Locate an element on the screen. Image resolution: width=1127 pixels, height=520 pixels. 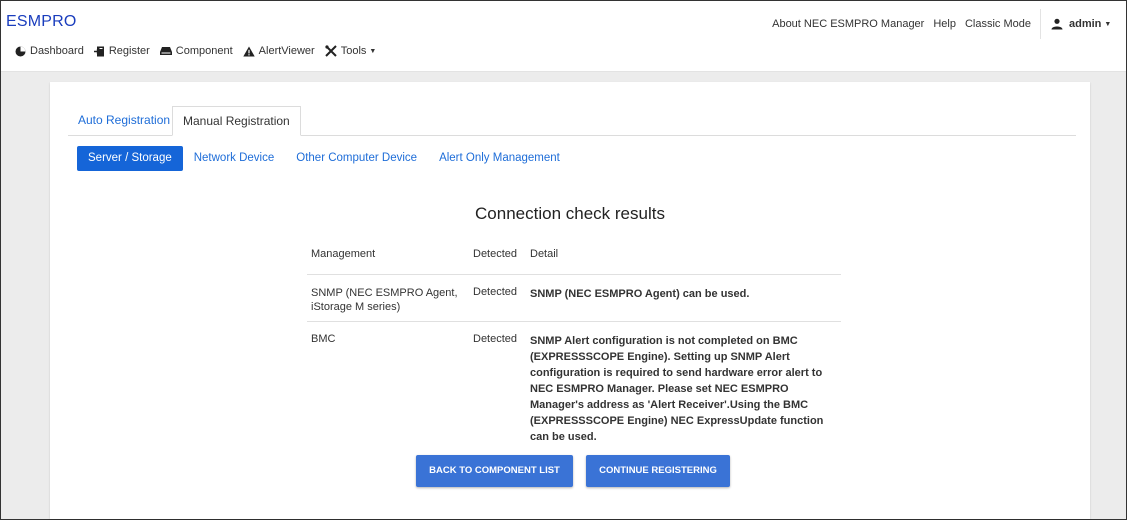
help-link: Help is located at coordinates (944, 24).